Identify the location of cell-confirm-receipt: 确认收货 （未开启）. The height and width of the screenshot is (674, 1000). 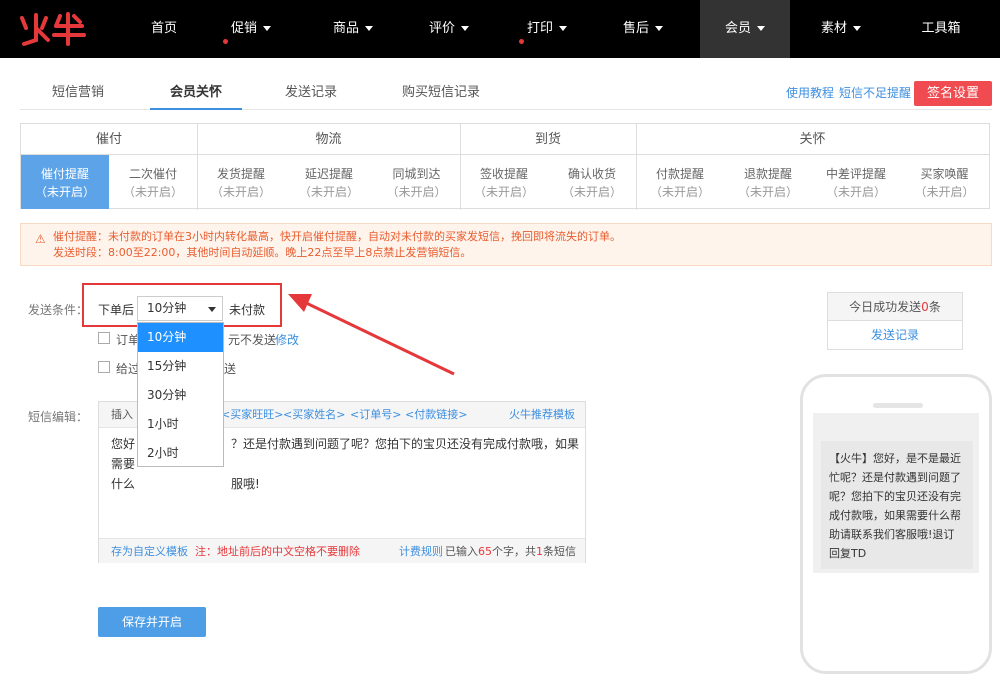
(592, 182).